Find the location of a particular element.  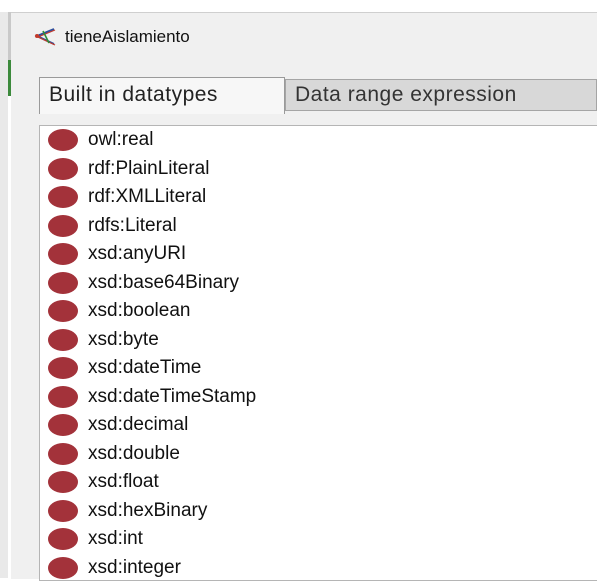

list-item: xsd:dateTimeStamp is located at coordinates (310, 397).